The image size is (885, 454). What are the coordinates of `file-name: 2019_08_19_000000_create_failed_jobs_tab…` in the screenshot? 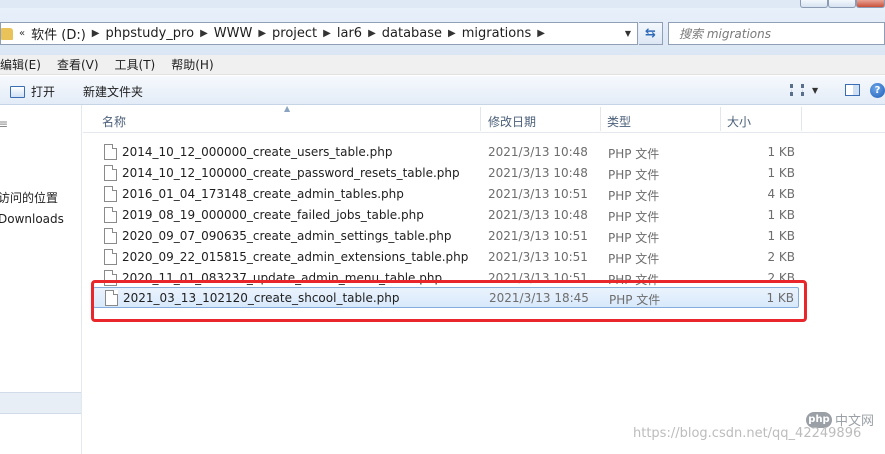 It's located at (273, 215).